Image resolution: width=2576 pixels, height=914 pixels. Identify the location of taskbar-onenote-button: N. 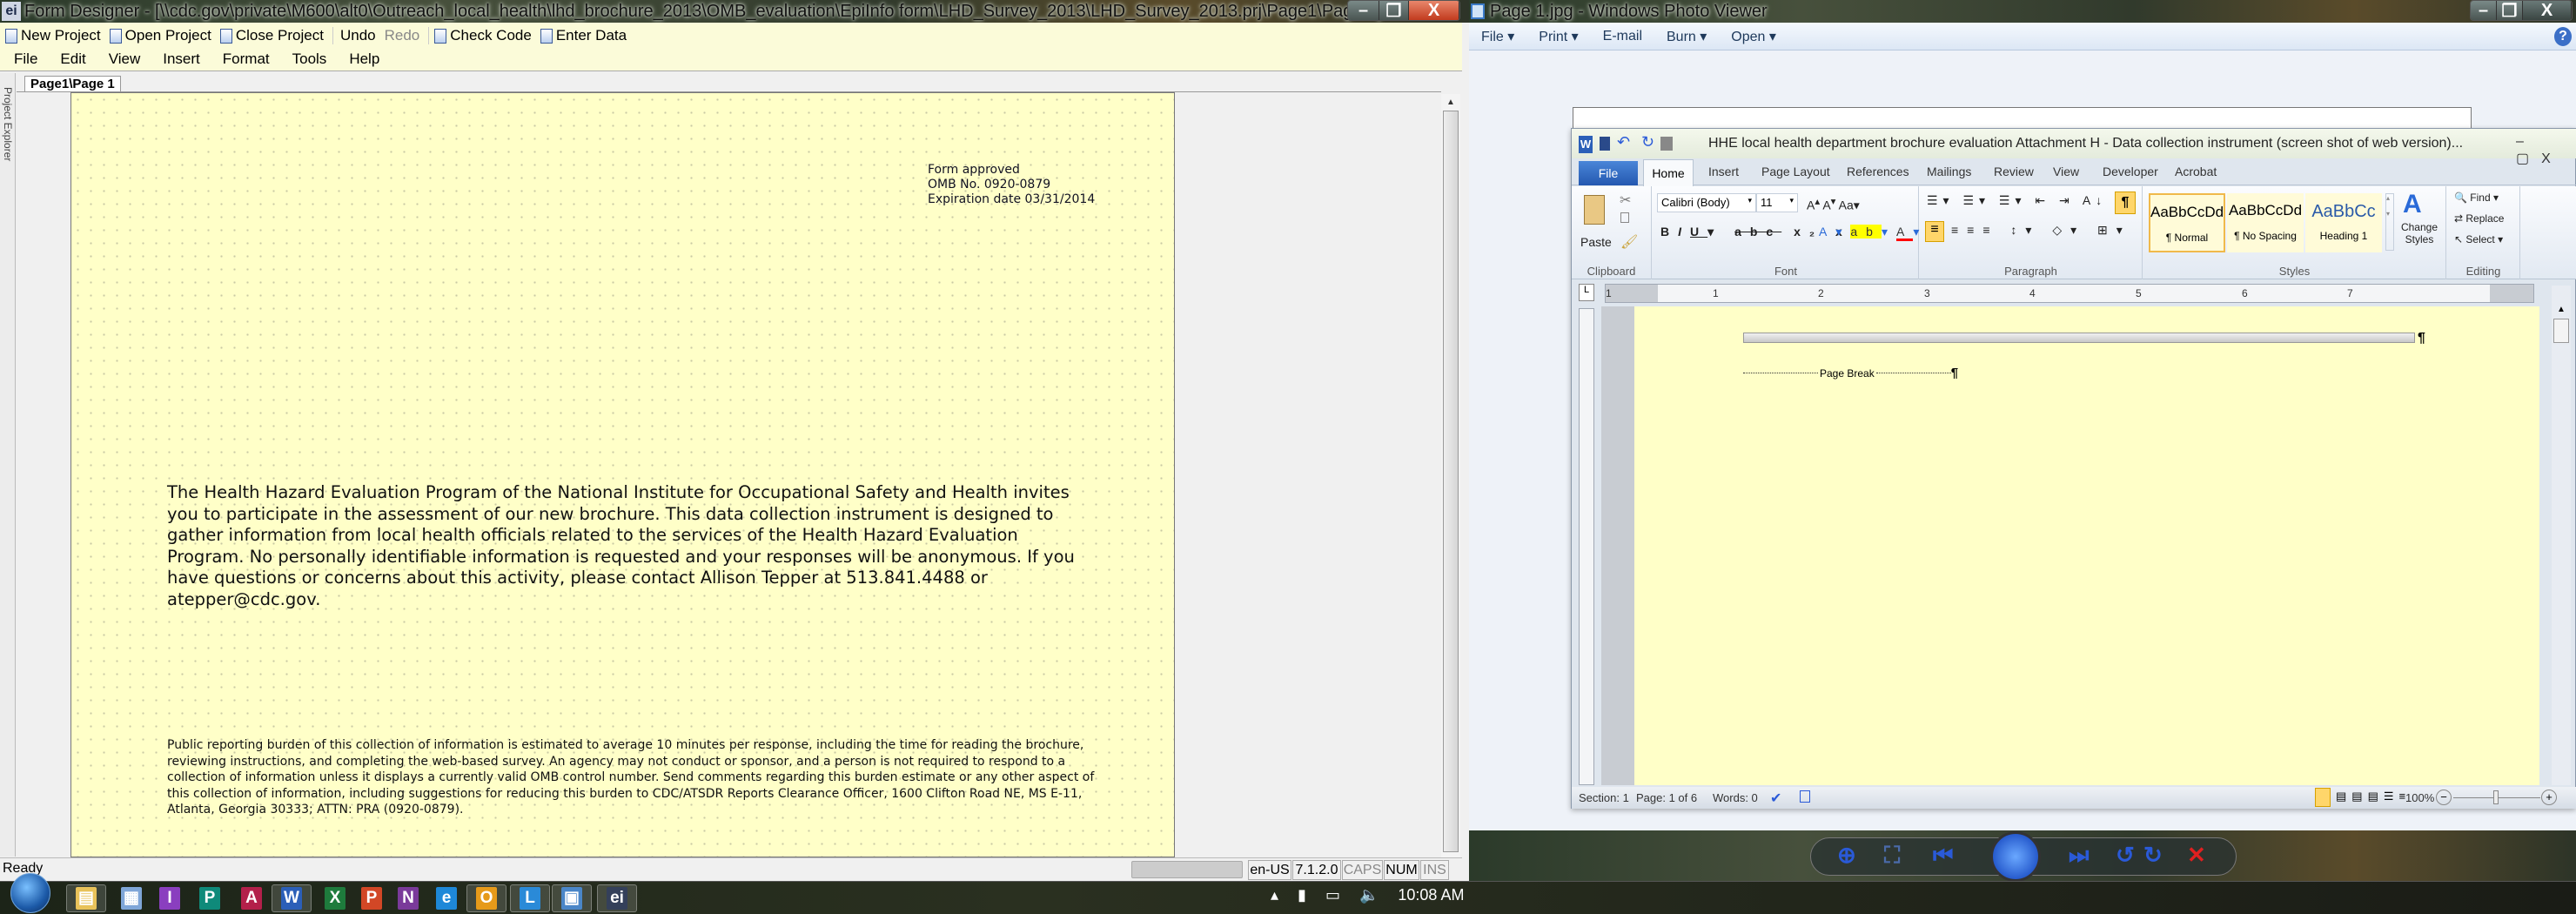
(408, 898).